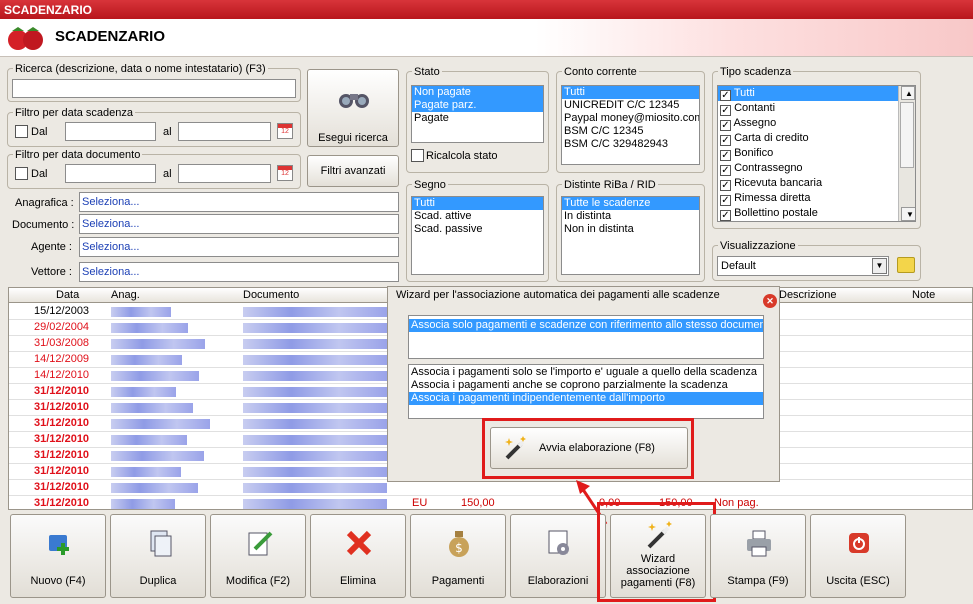  I want to click on list-item: Non in distinta, so click(630, 229).